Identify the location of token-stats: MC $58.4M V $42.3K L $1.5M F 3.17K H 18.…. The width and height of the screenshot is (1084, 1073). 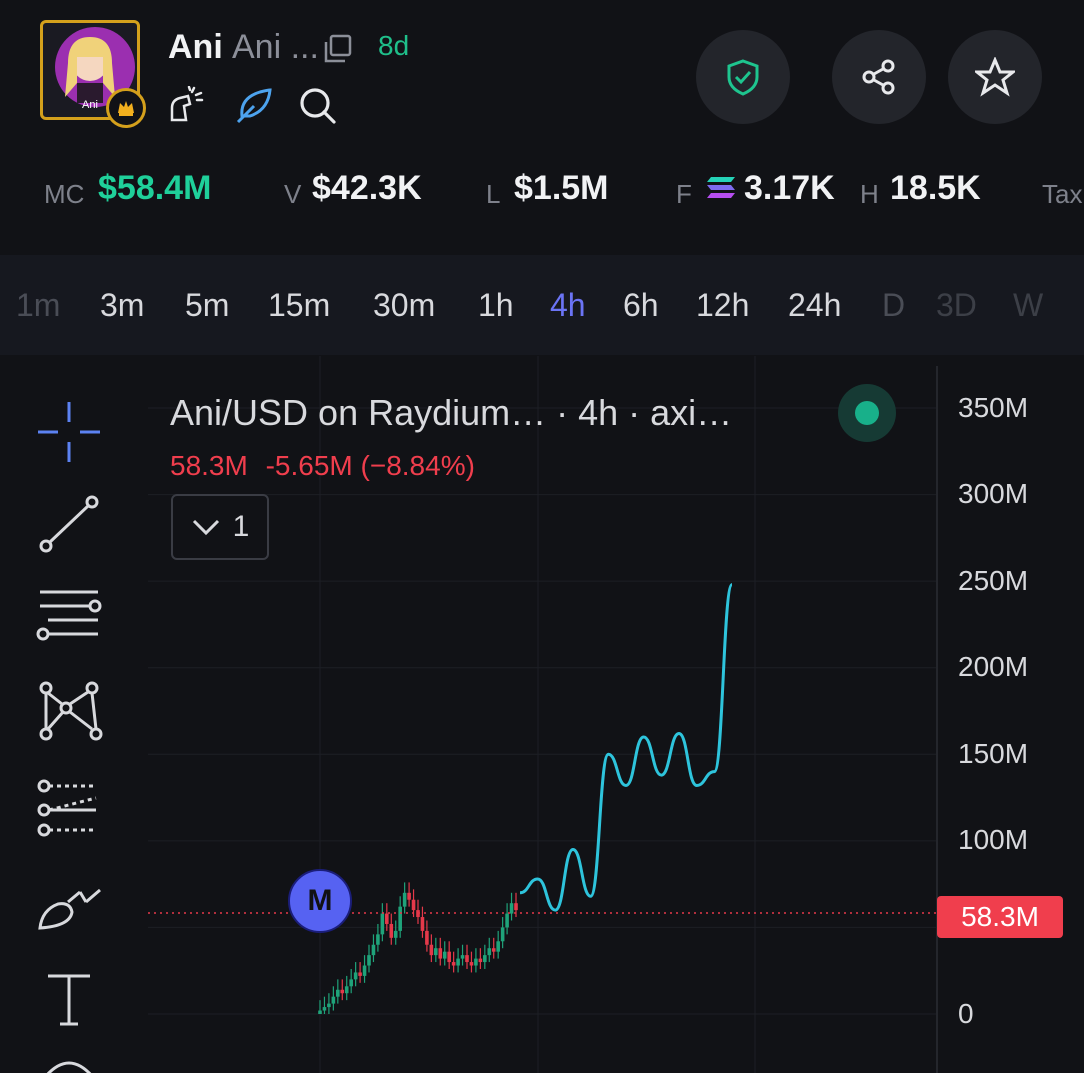
(542, 187).